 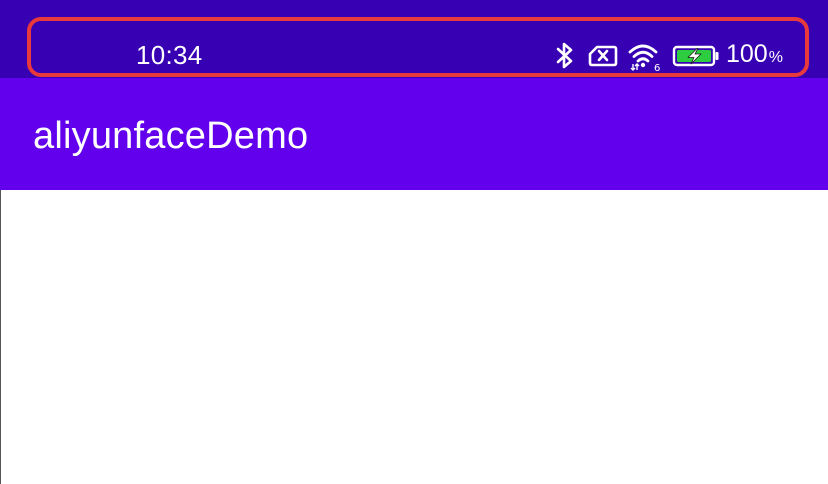 What do you see at coordinates (171, 136) in the screenshot?
I see `app-title: aliyunfaceDemo` at bounding box center [171, 136].